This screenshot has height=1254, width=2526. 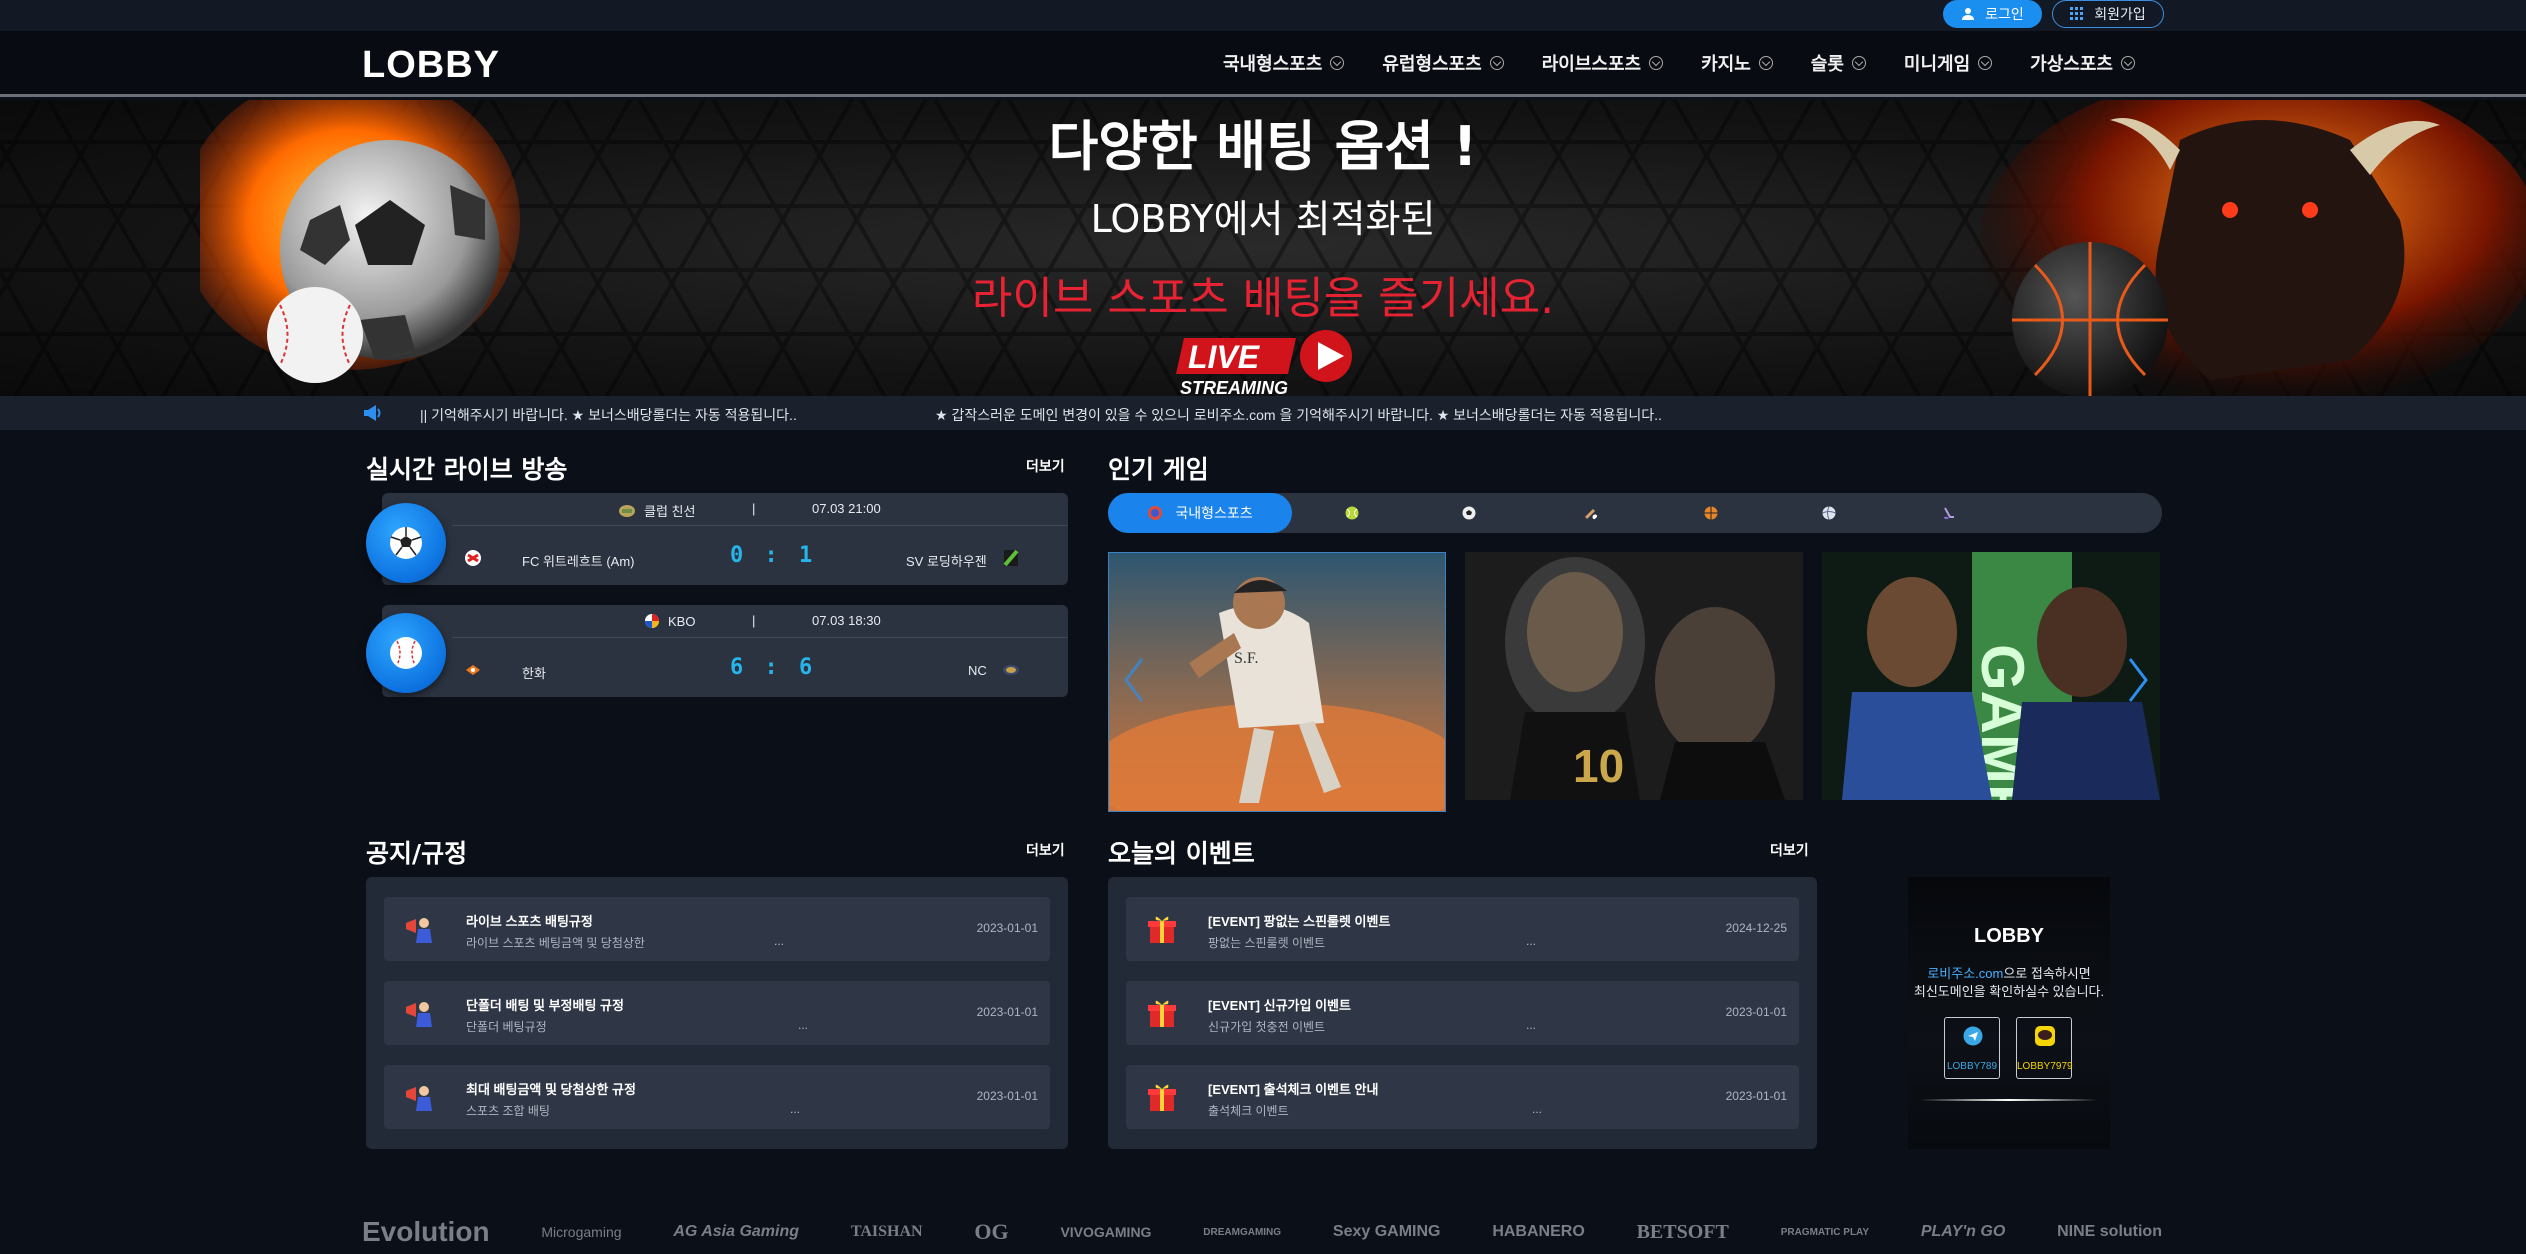 I want to click on match-league: KBO, so click(x=669, y=621).